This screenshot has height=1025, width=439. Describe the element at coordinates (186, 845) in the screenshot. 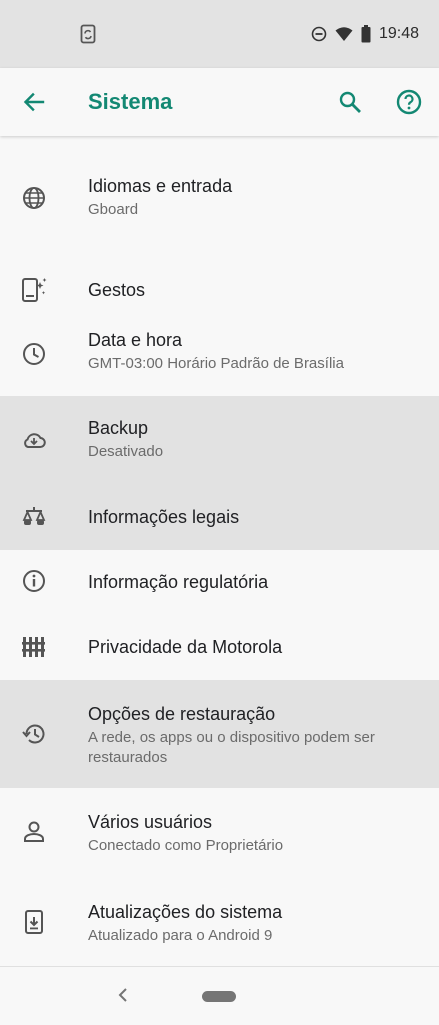

I see `item-subtitle: Conectado como Proprietário` at that location.